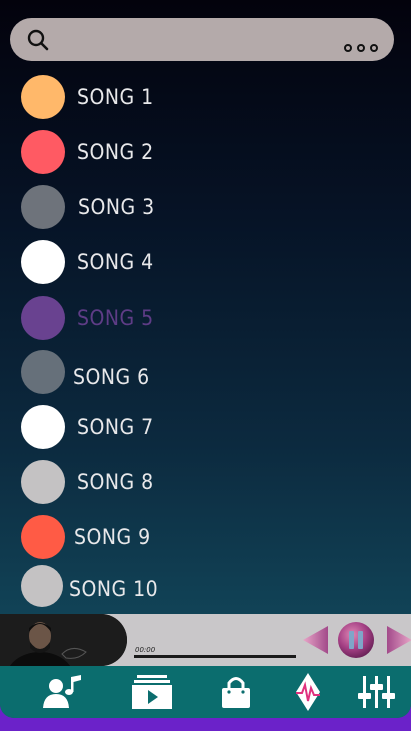 Image resolution: width=411 pixels, height=731 pixels. Describe the element at coordinates (115, 318) in the screenshot. I see `song-label: SONG 5` at that location.